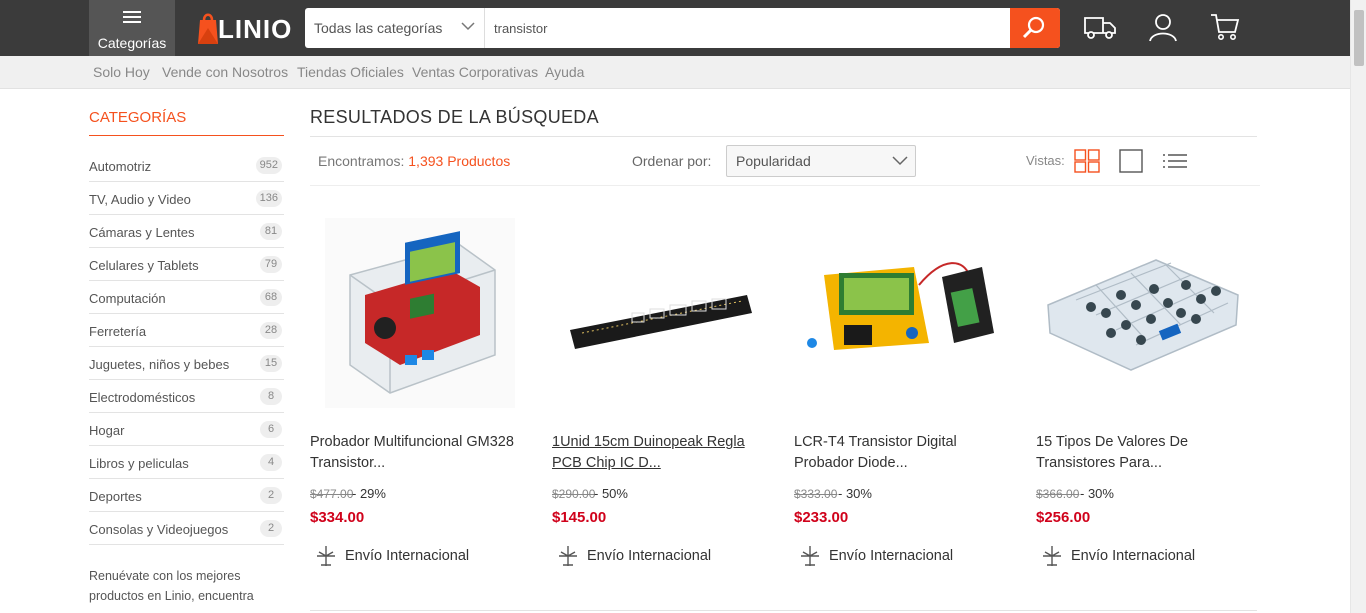 This screenshot has height=613, width=1366. I want to click on category-label: TV, Audio y Video, so click(140, 199).